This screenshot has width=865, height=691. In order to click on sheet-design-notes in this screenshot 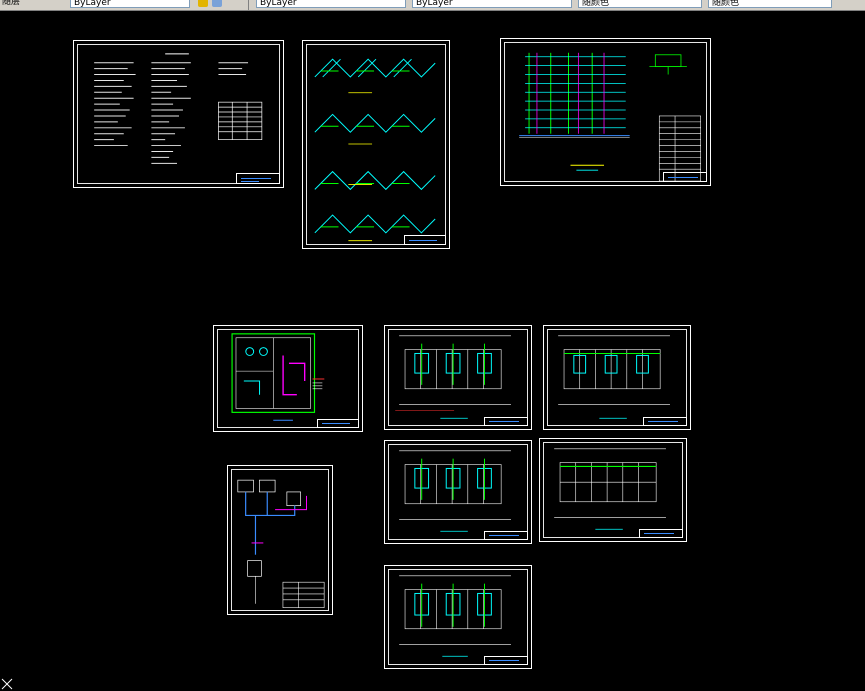, I will do `click(178, 114)`.